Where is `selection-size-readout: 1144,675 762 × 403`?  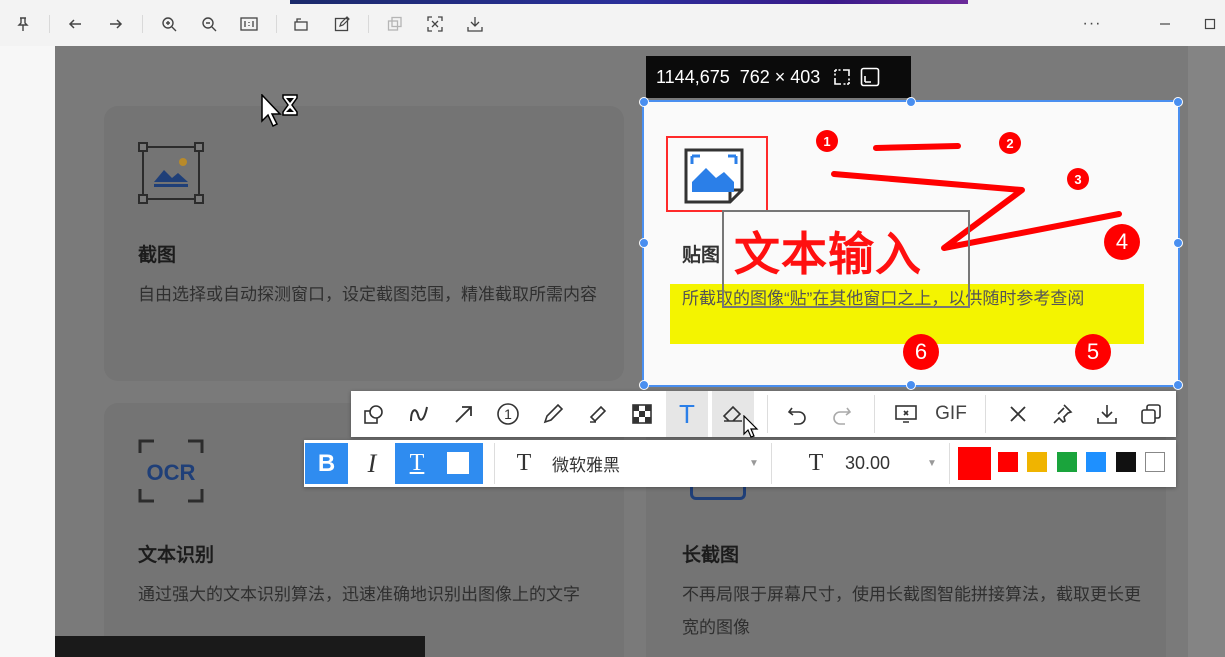
selection-size-readout: 1144,675 762 × 403 is located at coordinates (778, 77).